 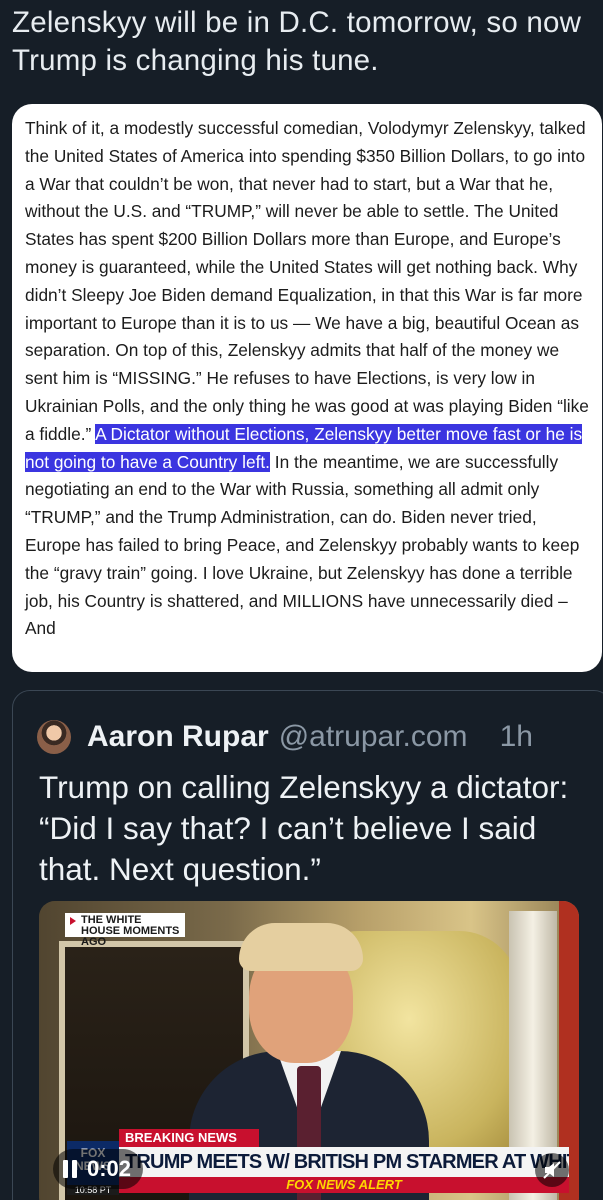 What do you see at coordinates (70, 1169) in the screenshot?
I see `pause-icon` at bounding box center [70, 1169].